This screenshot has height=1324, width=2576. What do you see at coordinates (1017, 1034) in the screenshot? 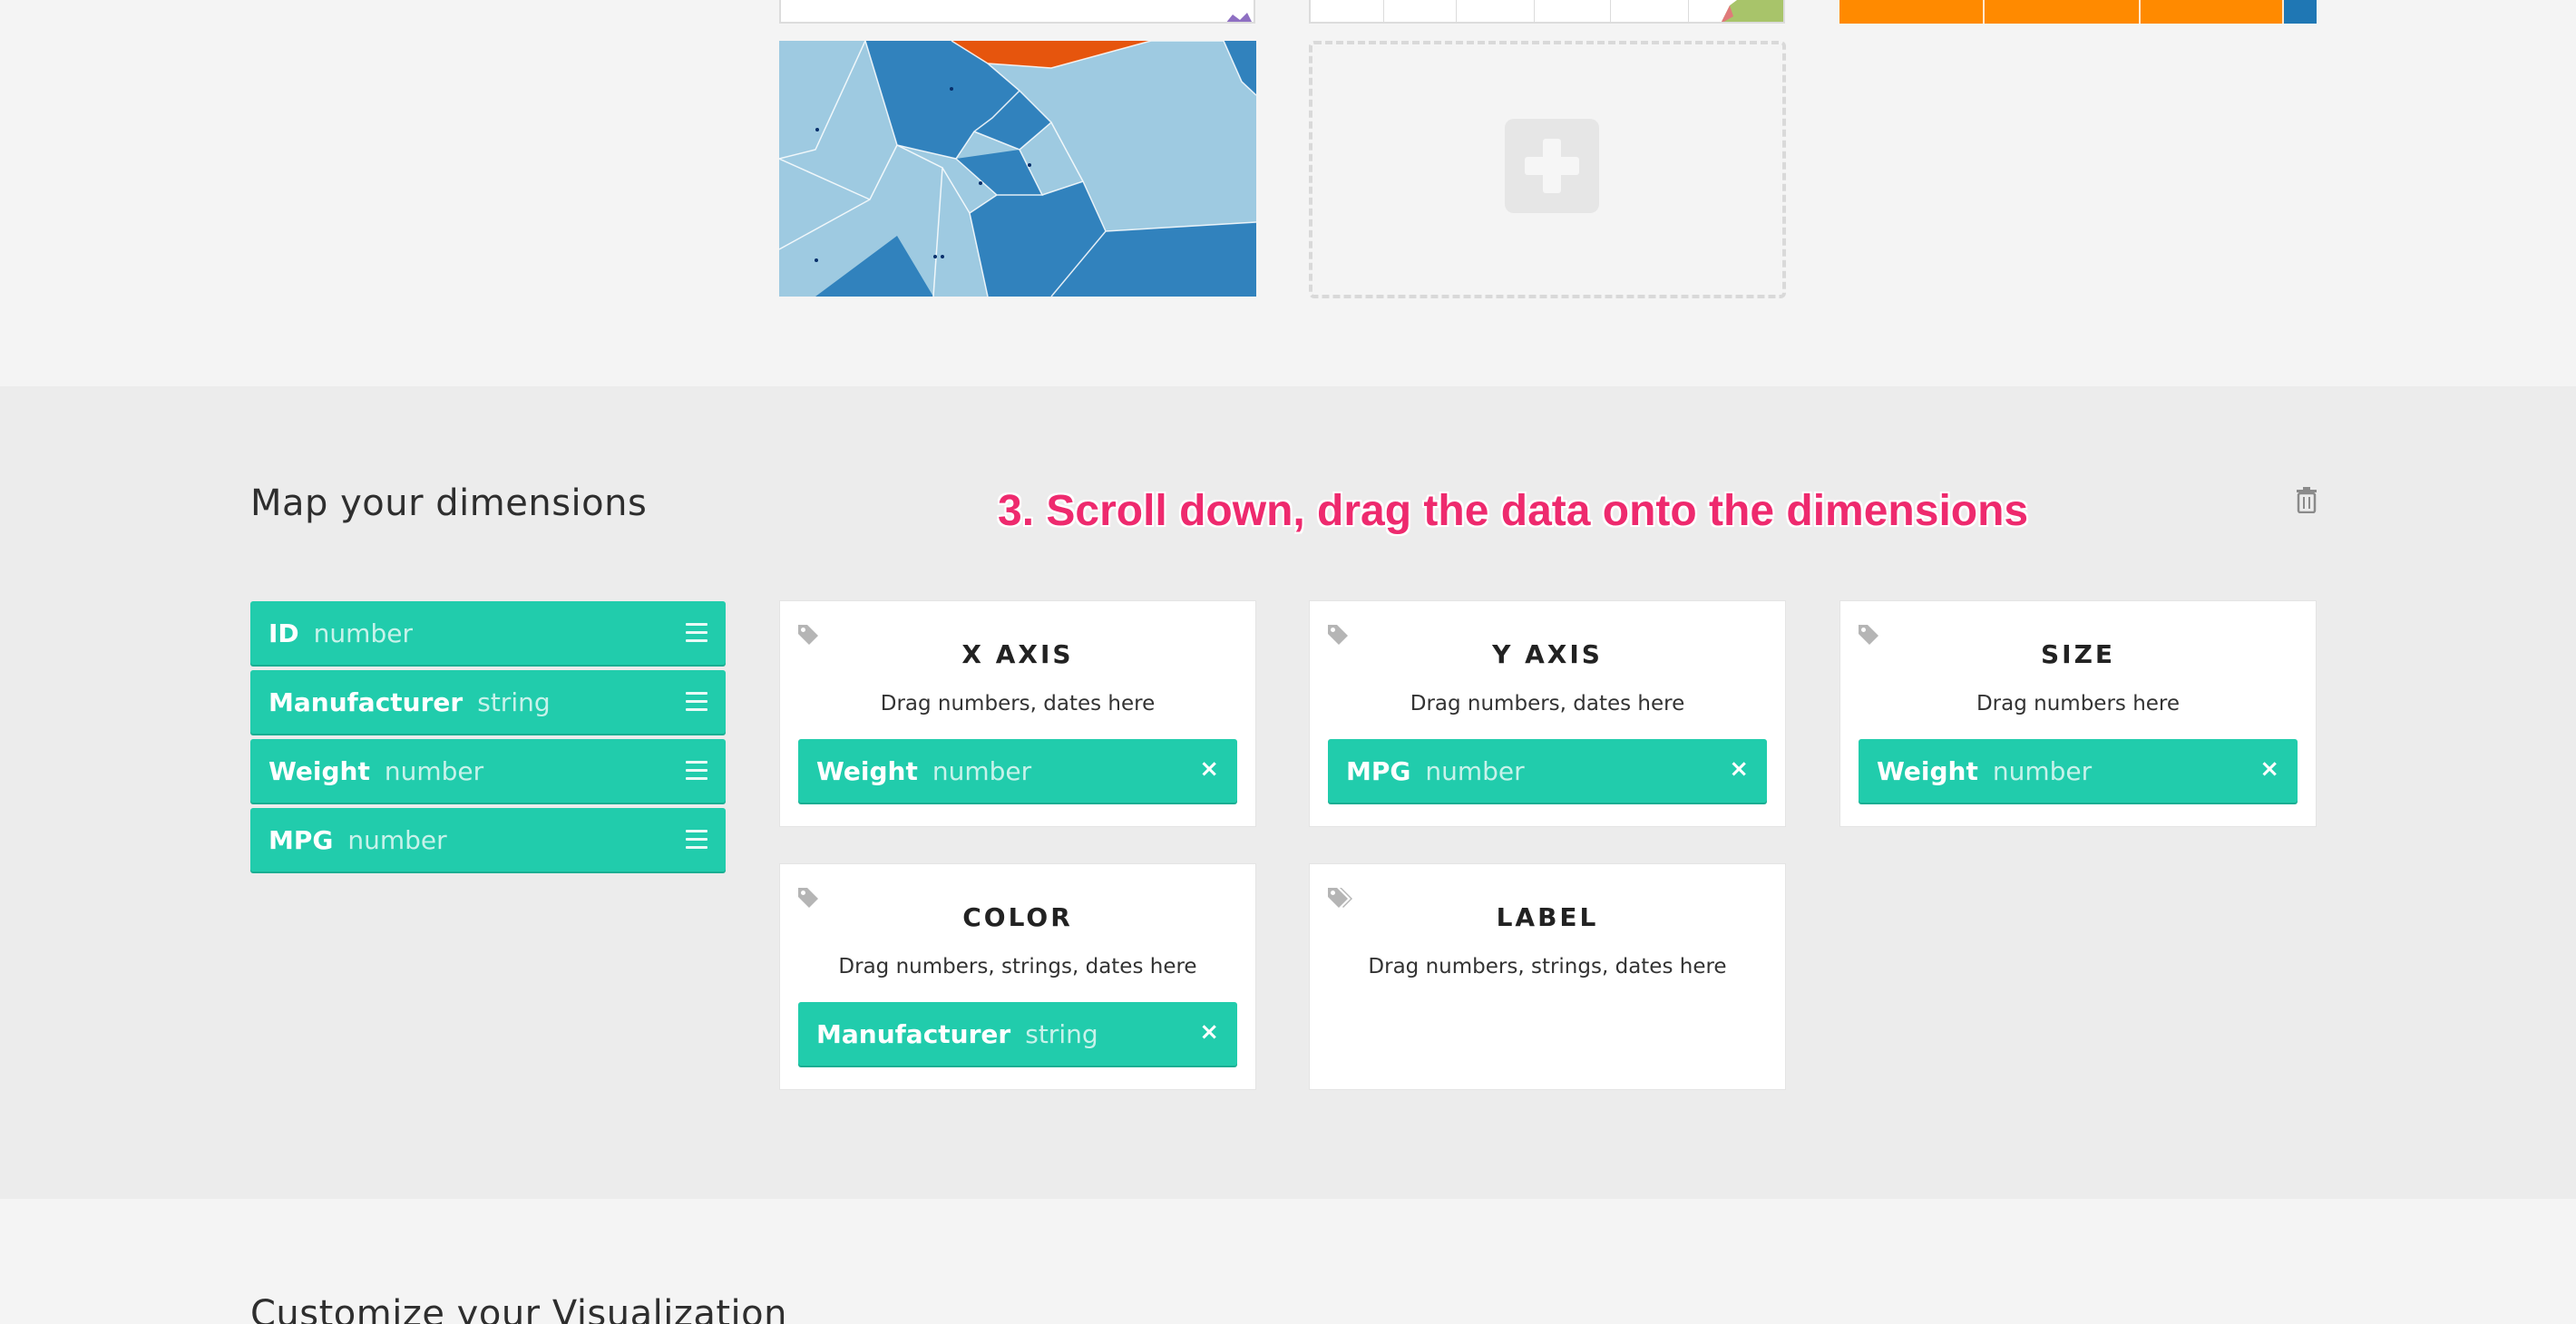
I see `mapped-field-manufacturer: Manufacturer string ×` at bounding box center [1017, 1034].